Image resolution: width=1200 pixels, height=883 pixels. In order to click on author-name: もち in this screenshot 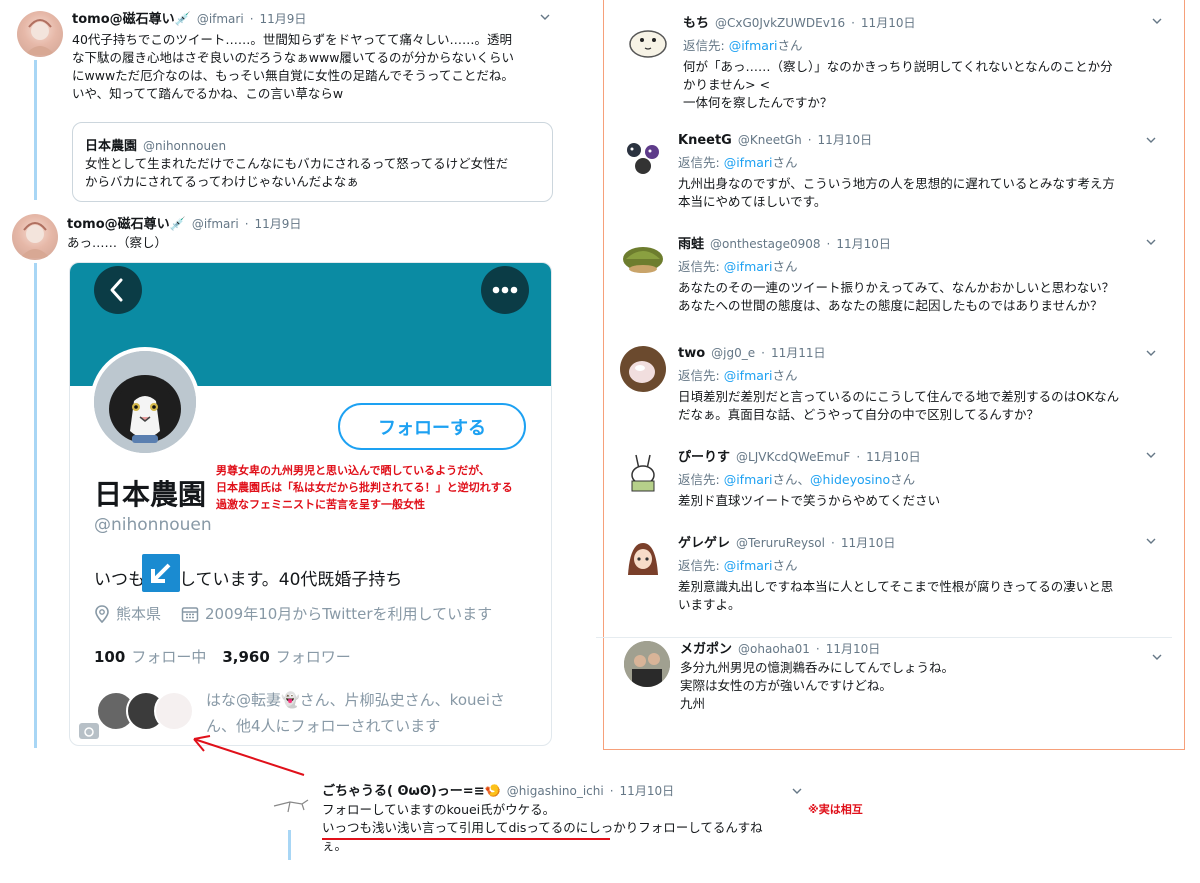, I will do `click(696, 21)`.